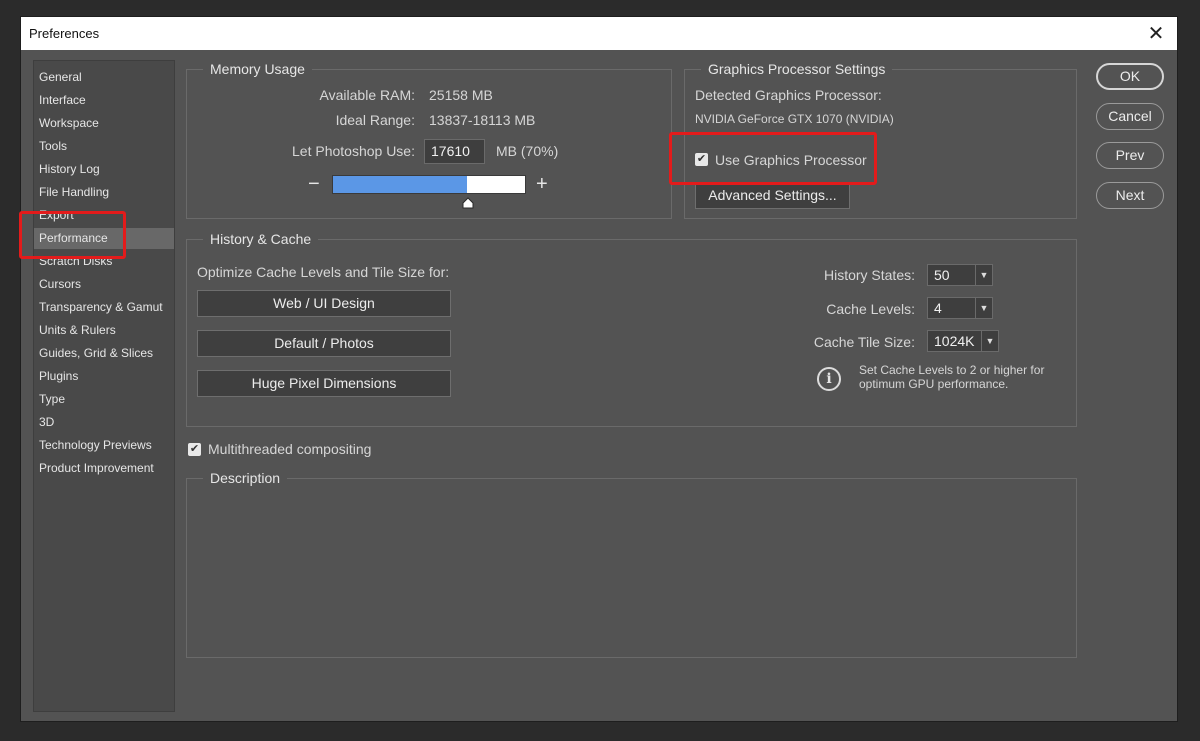 The image size is (1200, 741). Describe the element at coordinates (454, 151) in the screenshot. I see `memory-amount-input: 17610` at that location.